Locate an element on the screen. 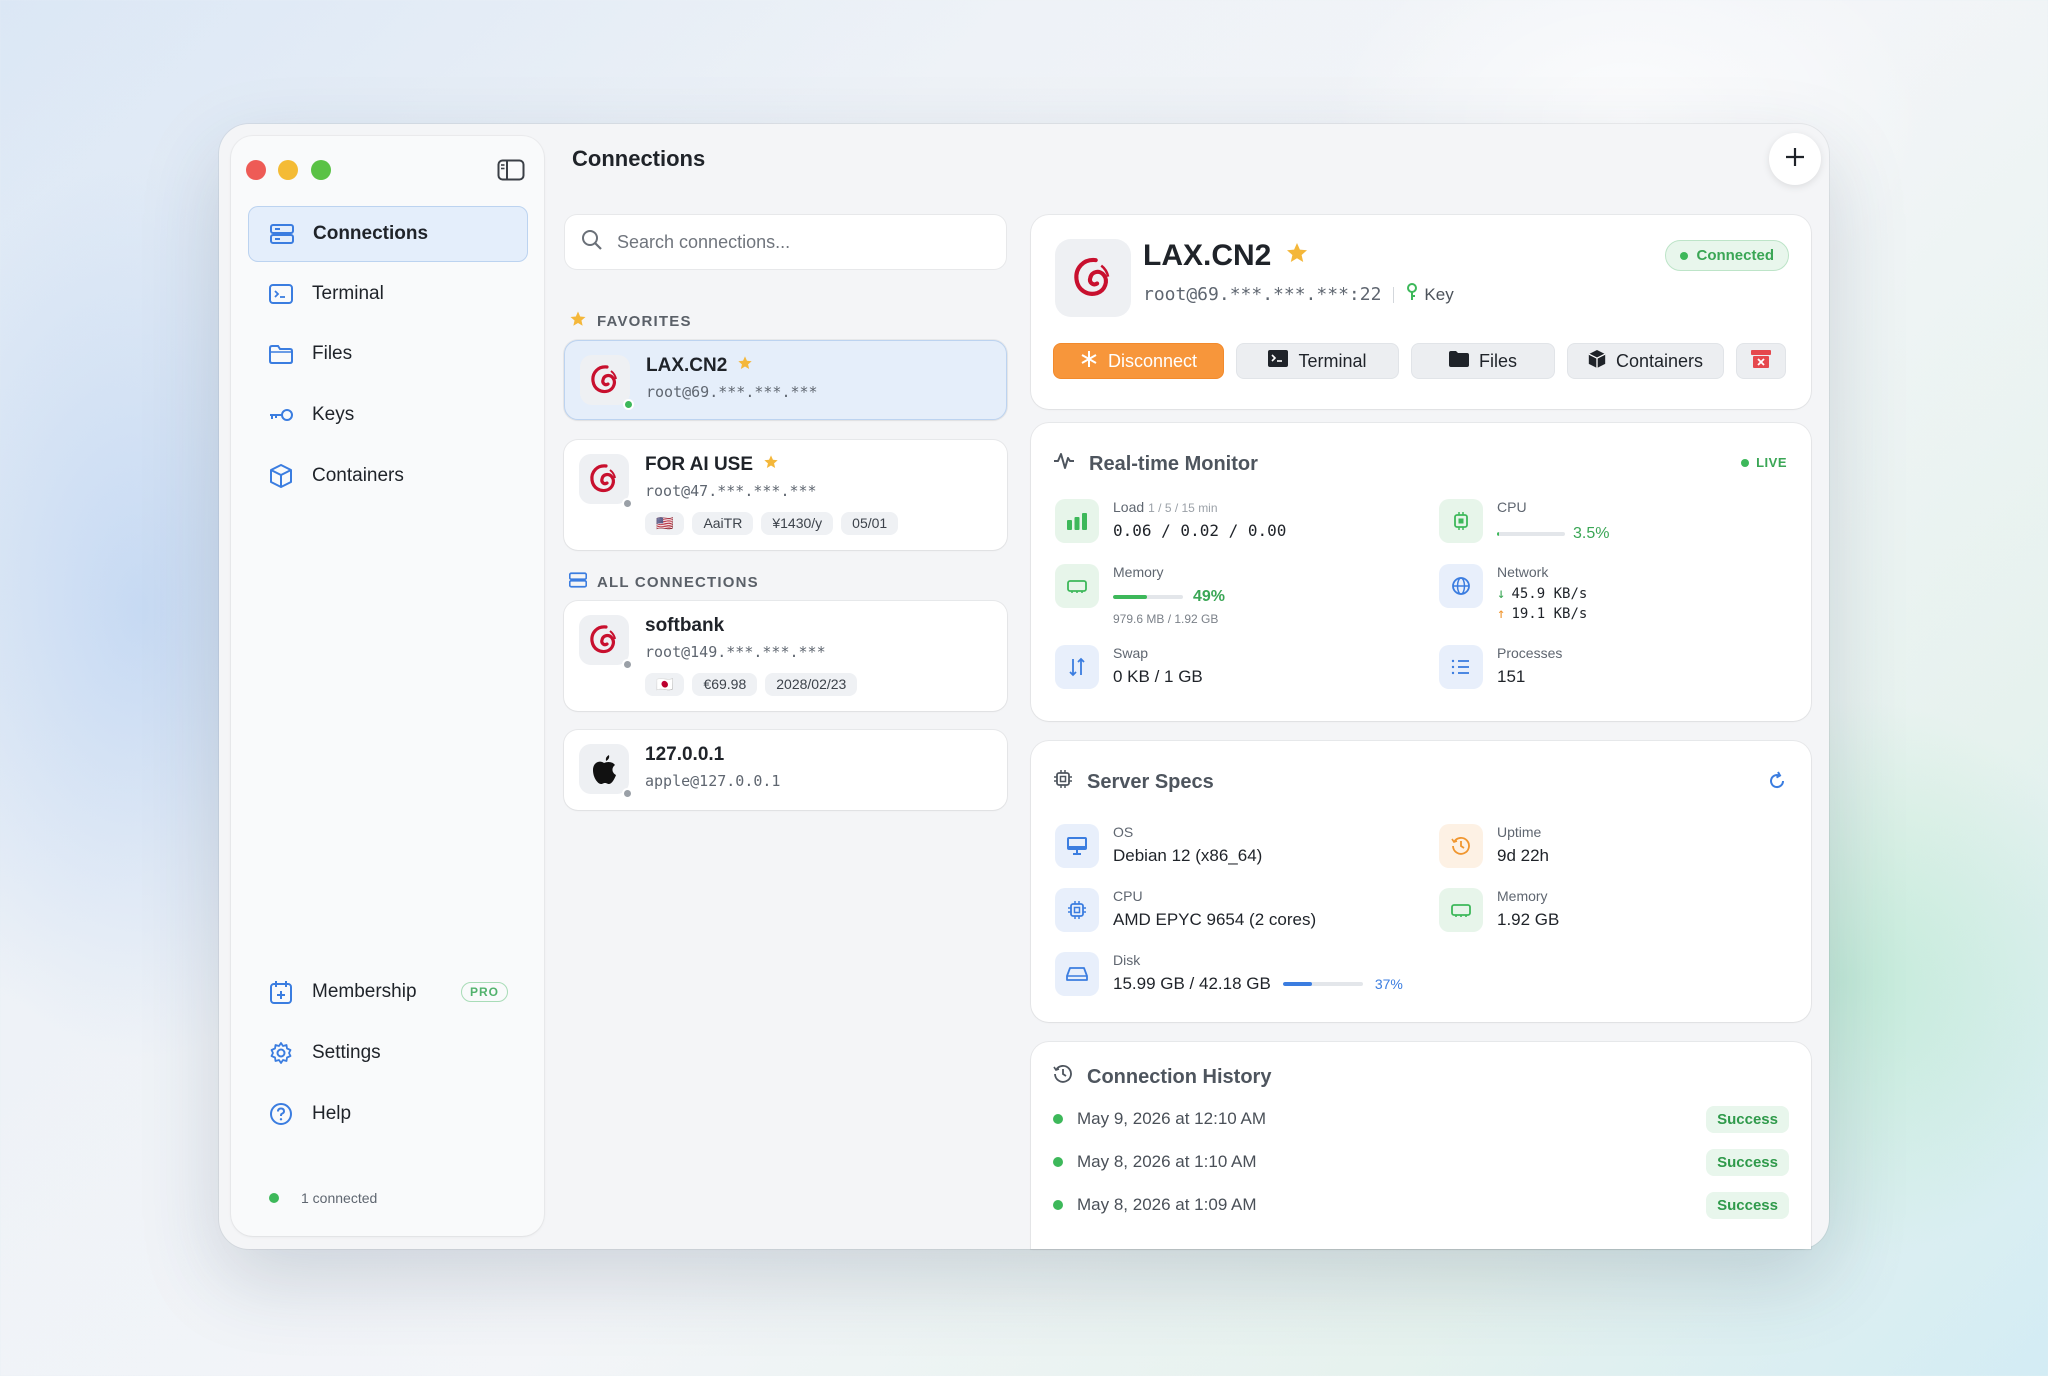 This screenshot has width=2048, height=1376. os-value: Debian 12 (x86_64) is located at coordinates (1188, 855).